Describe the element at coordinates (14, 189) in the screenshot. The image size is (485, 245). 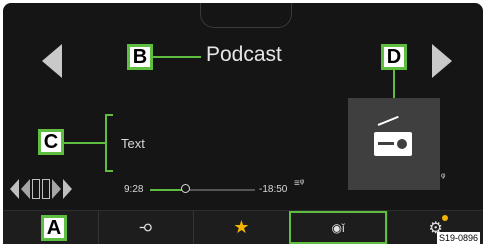
I see `skip-back-icon` at that location.